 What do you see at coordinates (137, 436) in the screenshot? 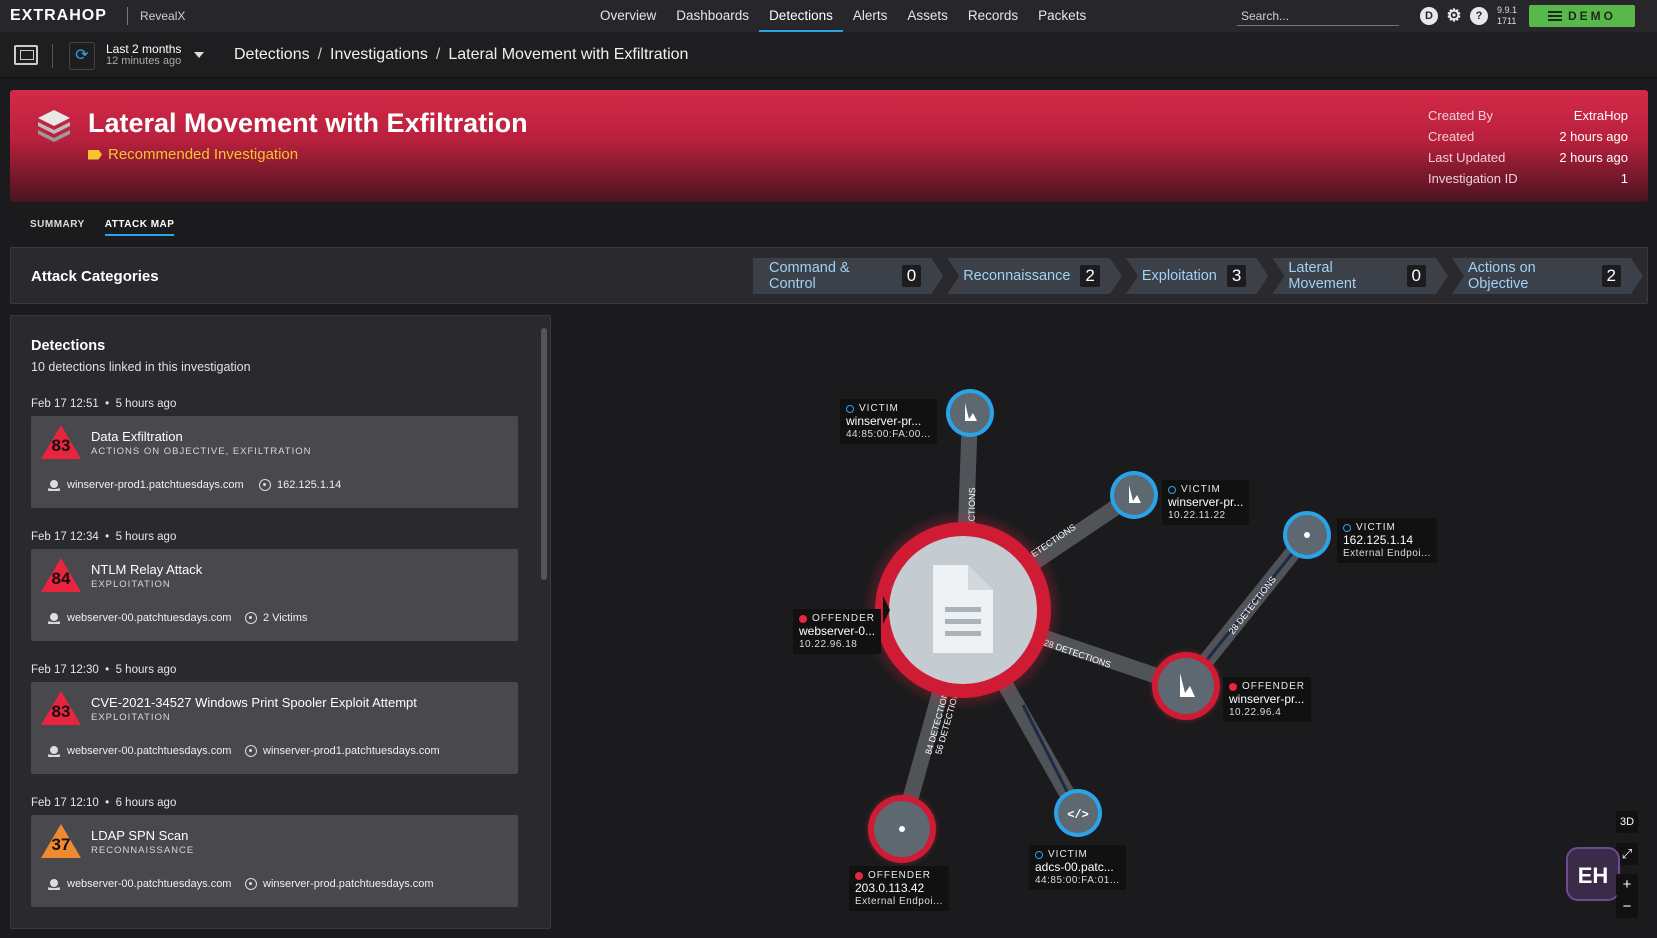
I see `detection-title: Data Exfiltration` at bounding box center [137, 436].